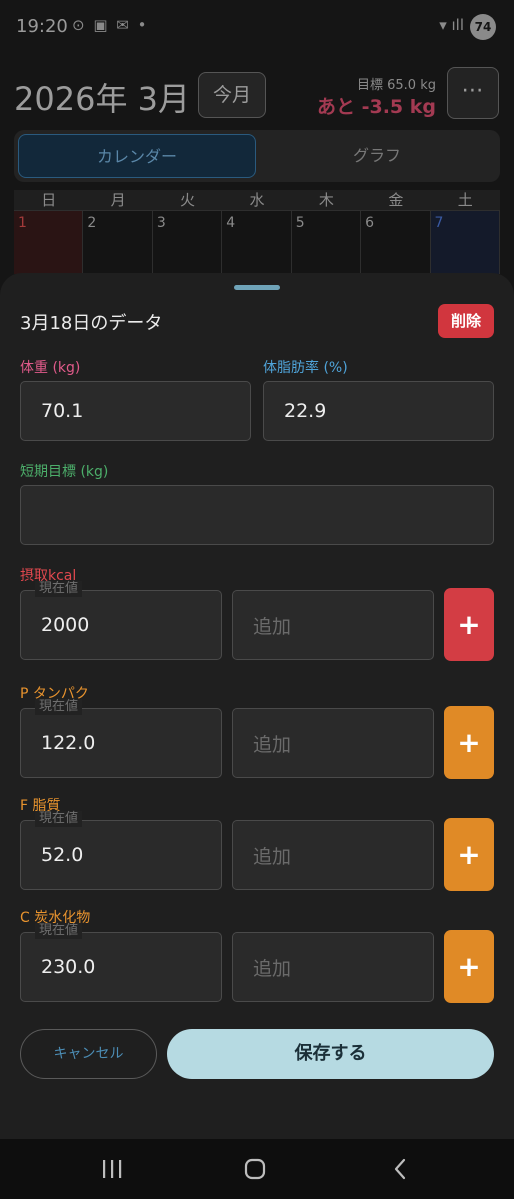 The width and height of the screenshot is (514, 1199). Describe the element at coordinates (121, 962) in the screenshot. I see `carbs-current-input: 現在値 230.0` at that location.